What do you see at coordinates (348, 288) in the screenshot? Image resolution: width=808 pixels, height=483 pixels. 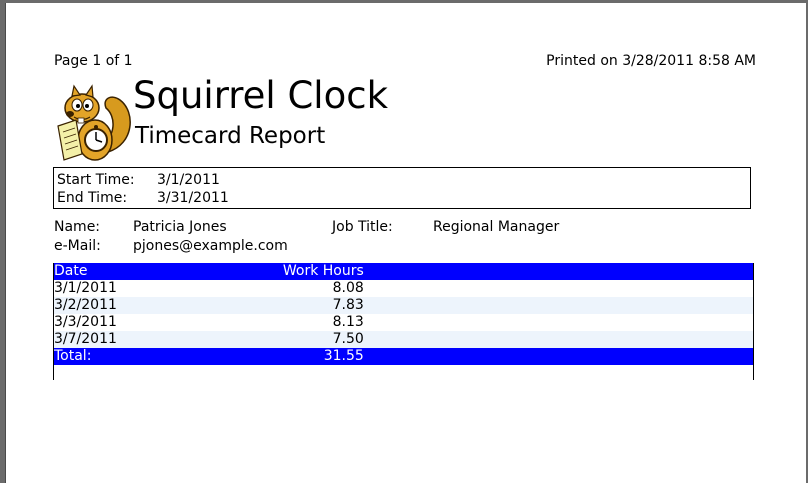 I see `row-hours: 8.08` at bounding box center [348, 288].